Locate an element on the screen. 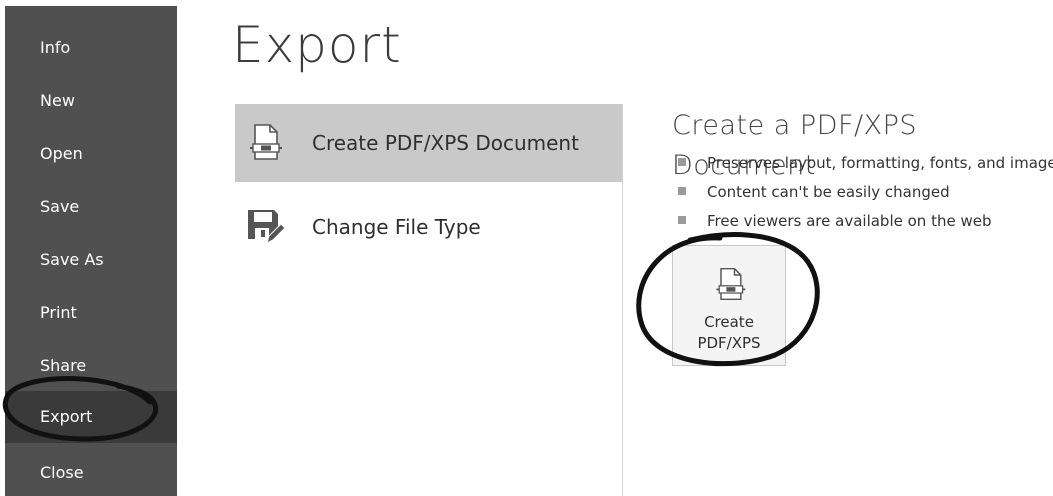 This screenshot has width=1053, height=496. list-item: Content can't be easily changed is located at coordinates (865, 193).